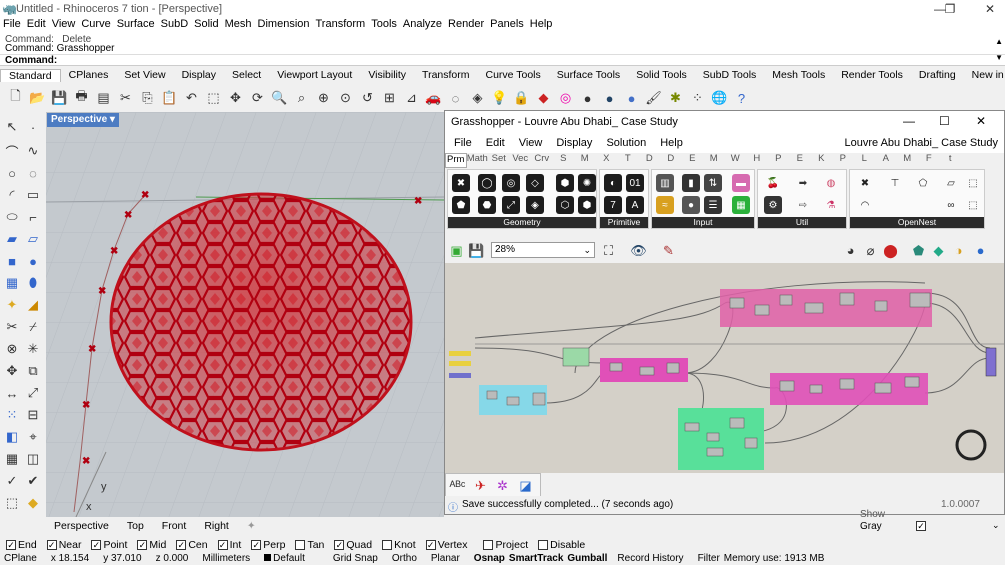 This screenshot has height=565, width=1005. I want to click on gh-tab: X, so click(607, 160).